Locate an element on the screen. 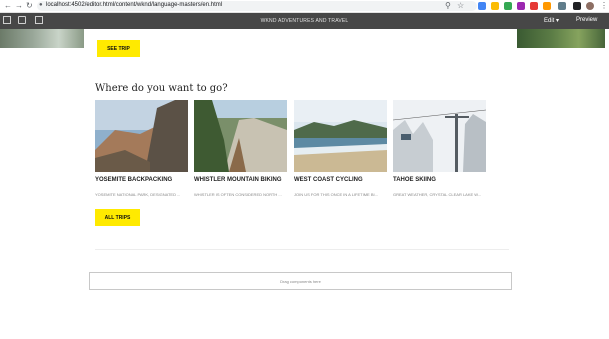 The height and width of the screenshot is (339, 609). card-image-tahoe is located at coordinates (439, 136).